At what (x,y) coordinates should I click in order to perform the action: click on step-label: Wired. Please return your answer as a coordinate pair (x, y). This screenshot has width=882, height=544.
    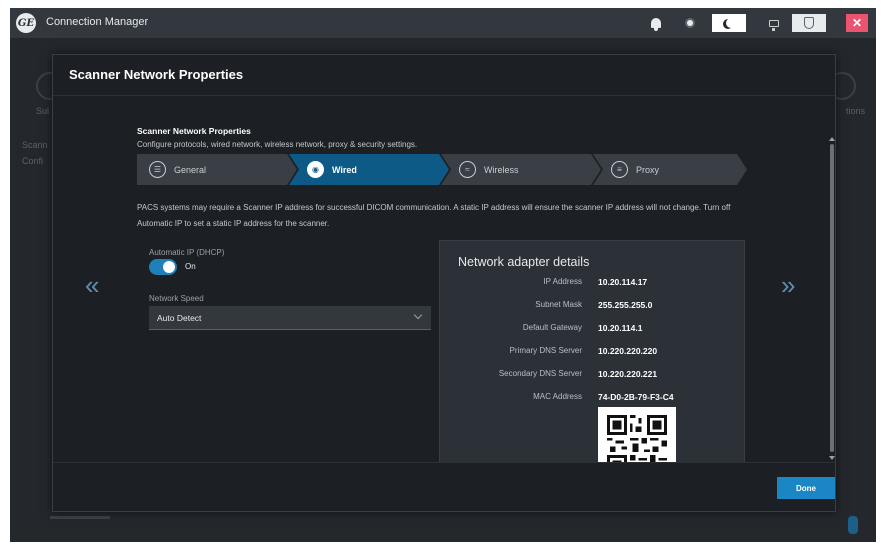
    Looking at the image, I should click on (344, 169).